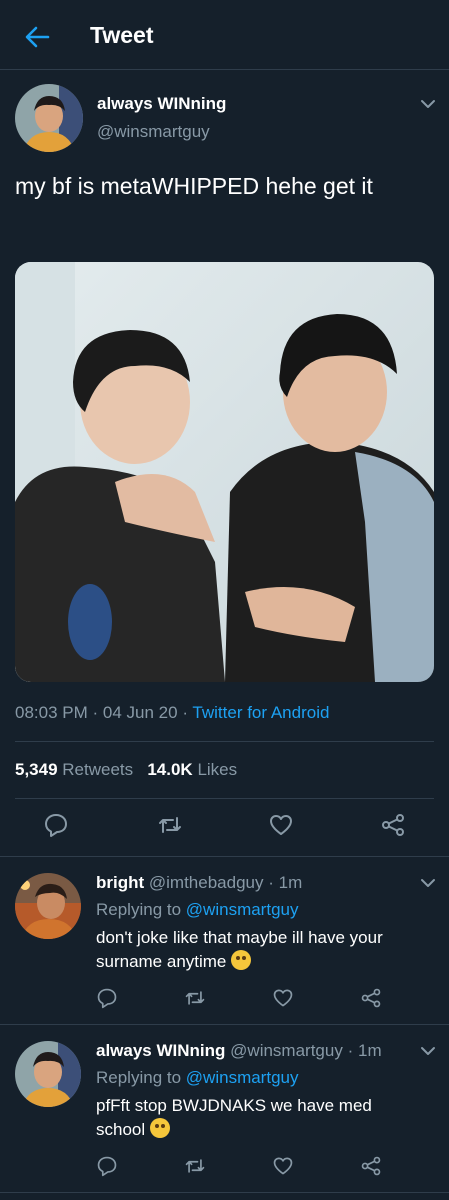  I want to click on flushed-face-emoji, so click(241, 960).